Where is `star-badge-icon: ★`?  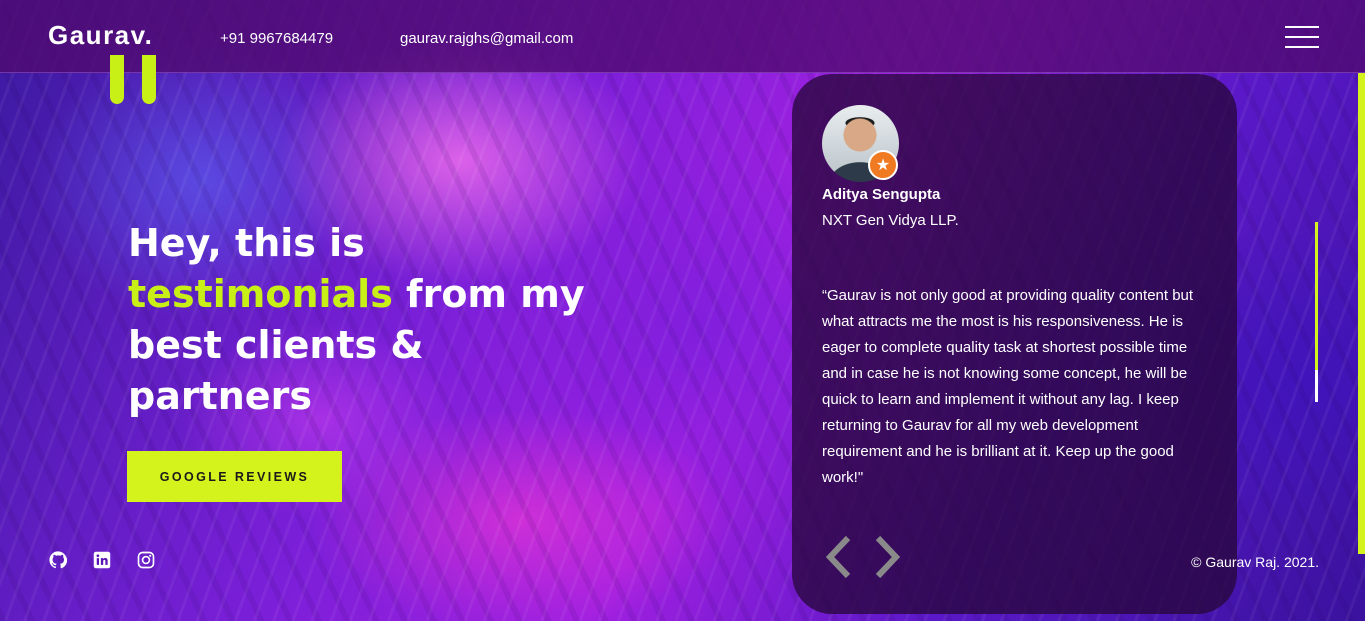
star-badge-icon: ★ is located at coordinates (883, 165).